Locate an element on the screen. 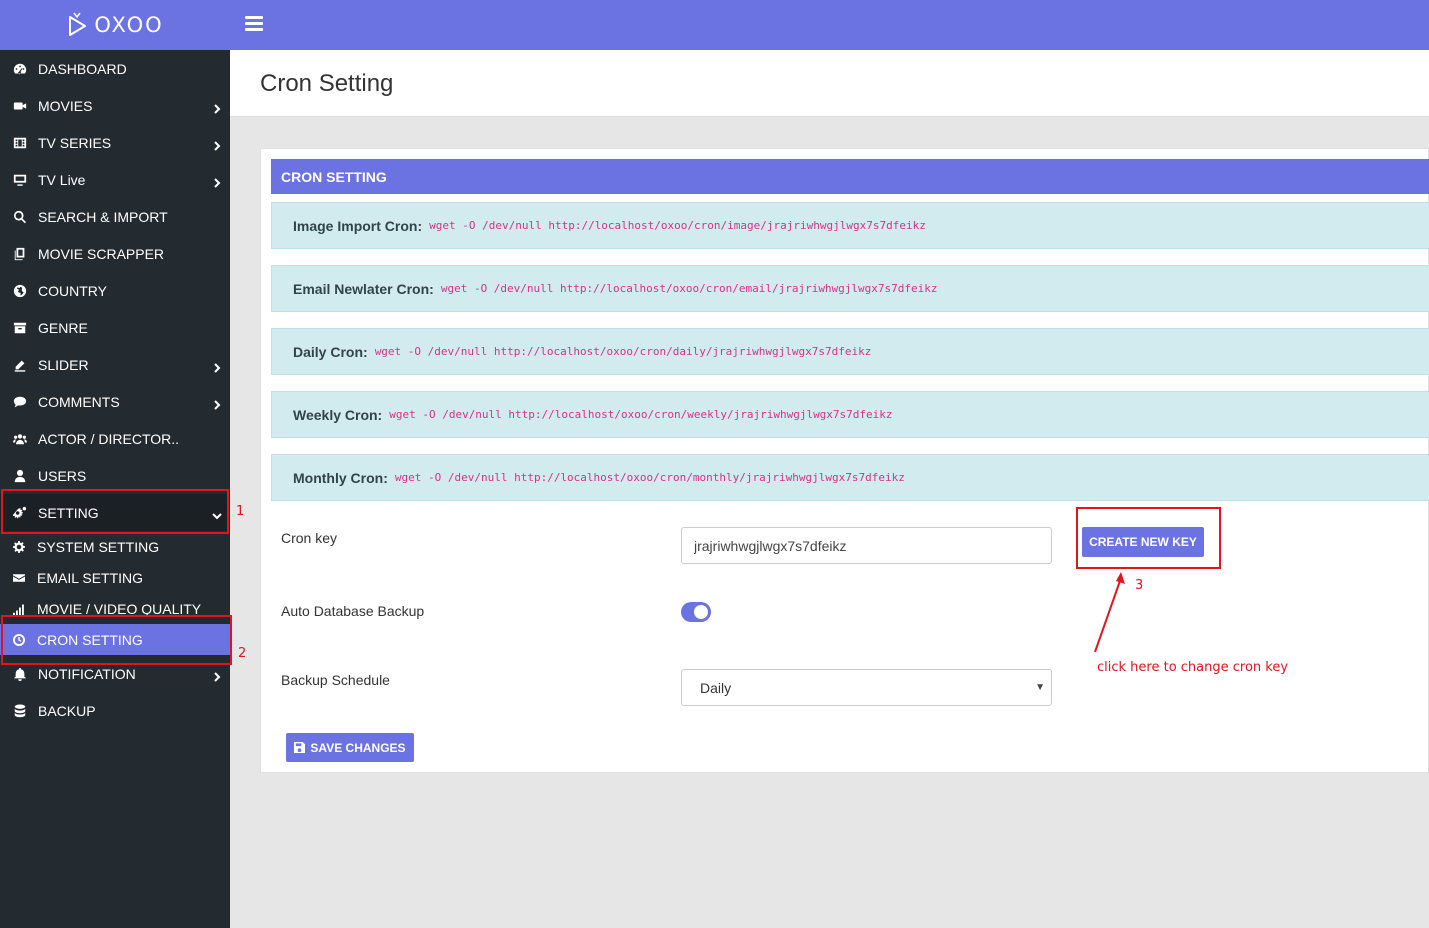 This screenshot has width=1429, height=928. archive-icon is located at coordinates (20, 328).